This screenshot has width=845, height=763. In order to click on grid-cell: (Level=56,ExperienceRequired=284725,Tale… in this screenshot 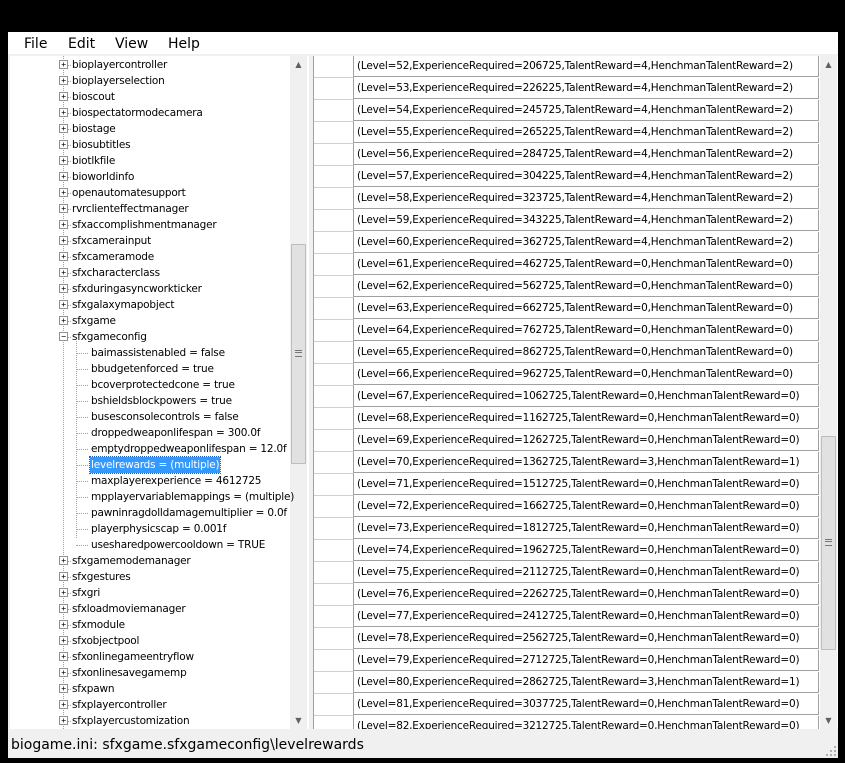, I will do `click(586, 154)`.